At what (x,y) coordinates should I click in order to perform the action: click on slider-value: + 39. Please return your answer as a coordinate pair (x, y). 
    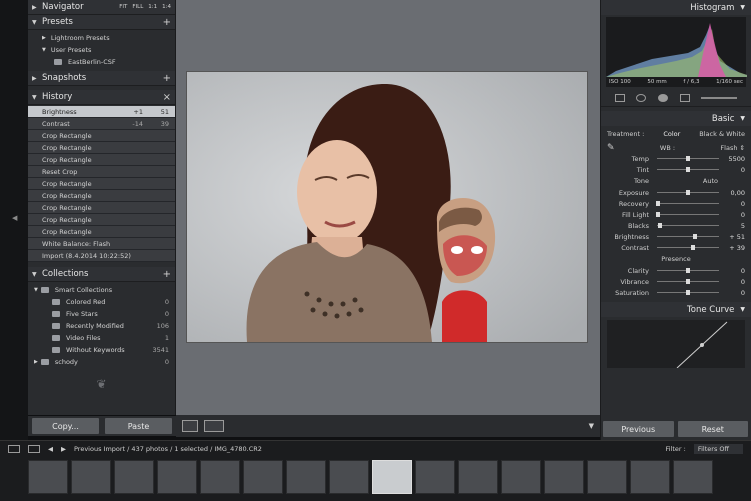
    Looking at the image, I should click on (734, 248).